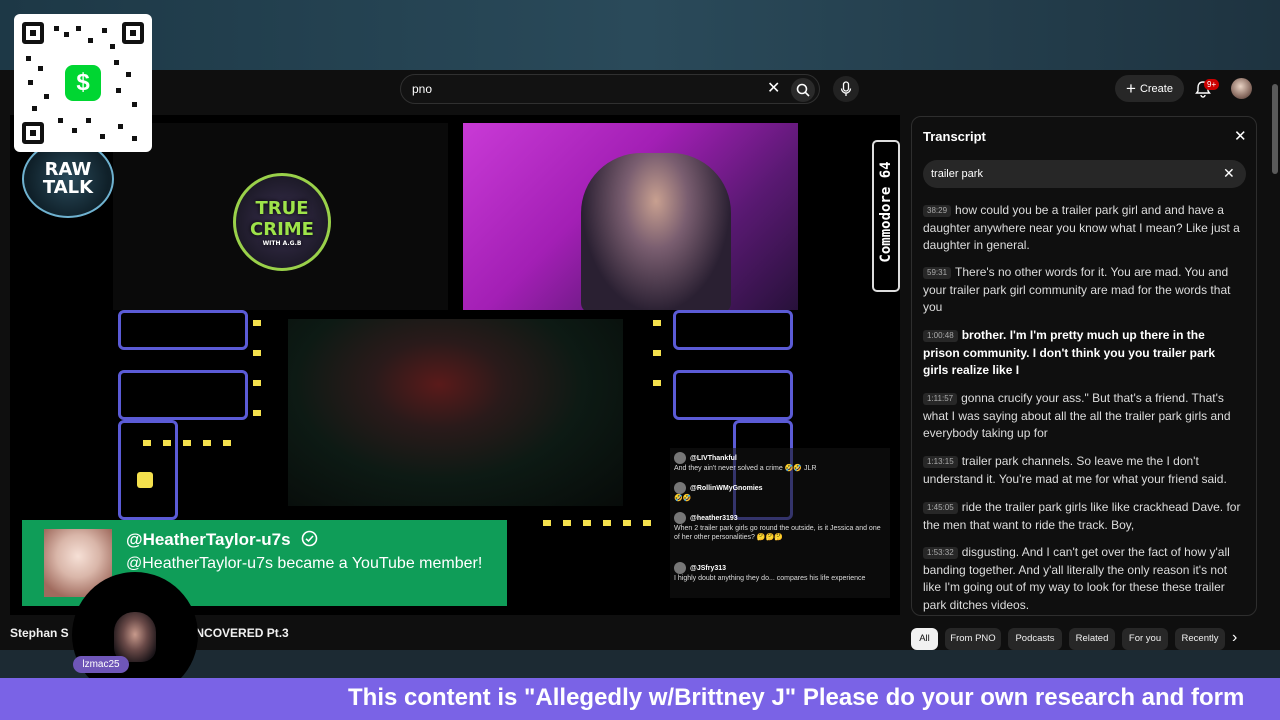  Describe the element at coordinates (83, 83) in the screenshot. I see `cashapp-qr-code: $` at that location.